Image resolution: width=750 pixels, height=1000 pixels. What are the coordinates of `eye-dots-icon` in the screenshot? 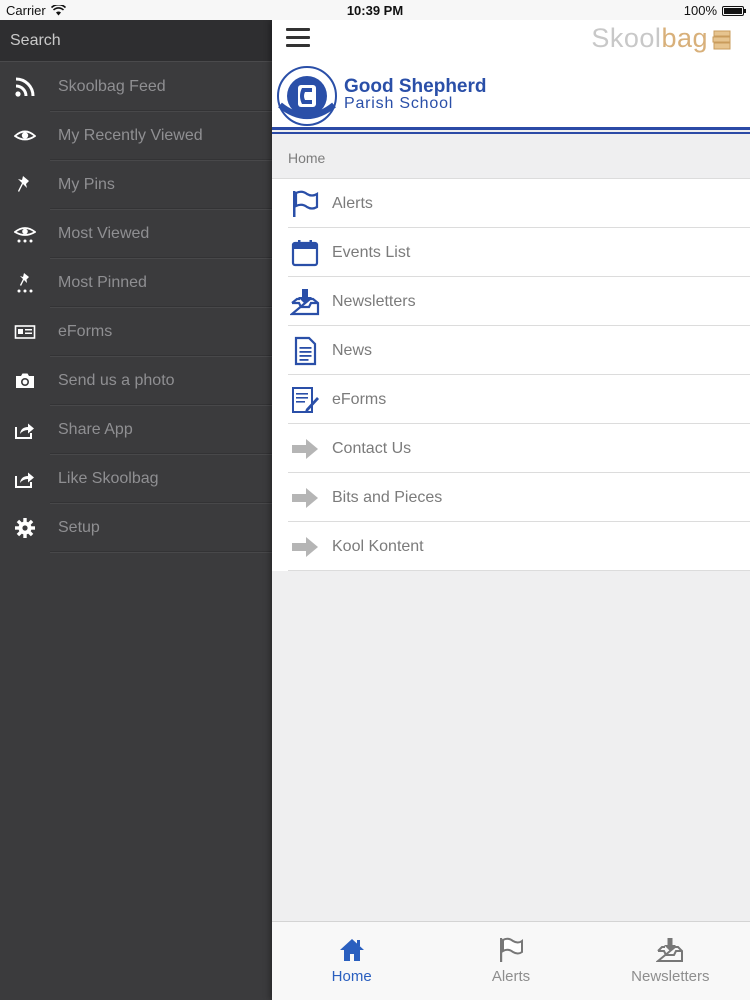 It's located at (25, 234).